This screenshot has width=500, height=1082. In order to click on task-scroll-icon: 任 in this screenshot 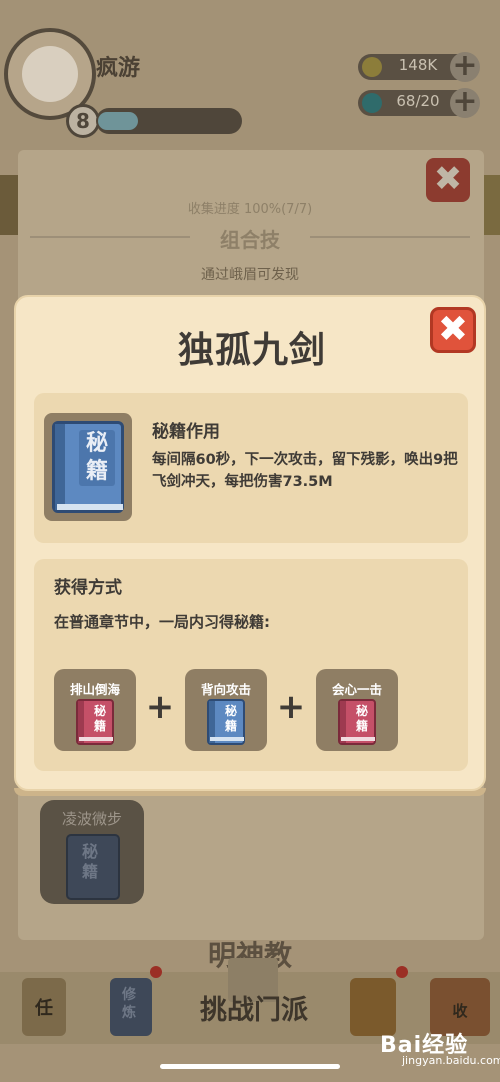, I will do `click(44, 1007)`.